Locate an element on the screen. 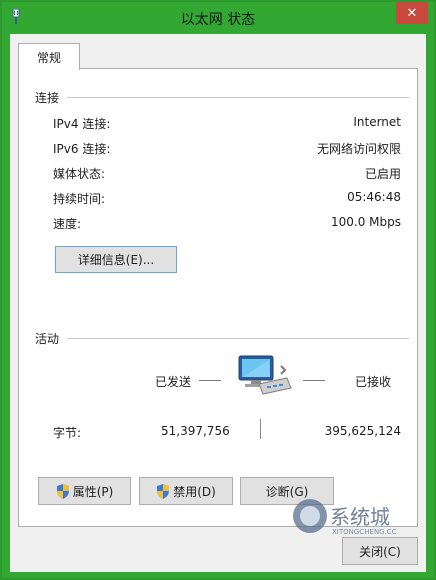  bytes-label: 字节: is located at coordinates (67, 433).